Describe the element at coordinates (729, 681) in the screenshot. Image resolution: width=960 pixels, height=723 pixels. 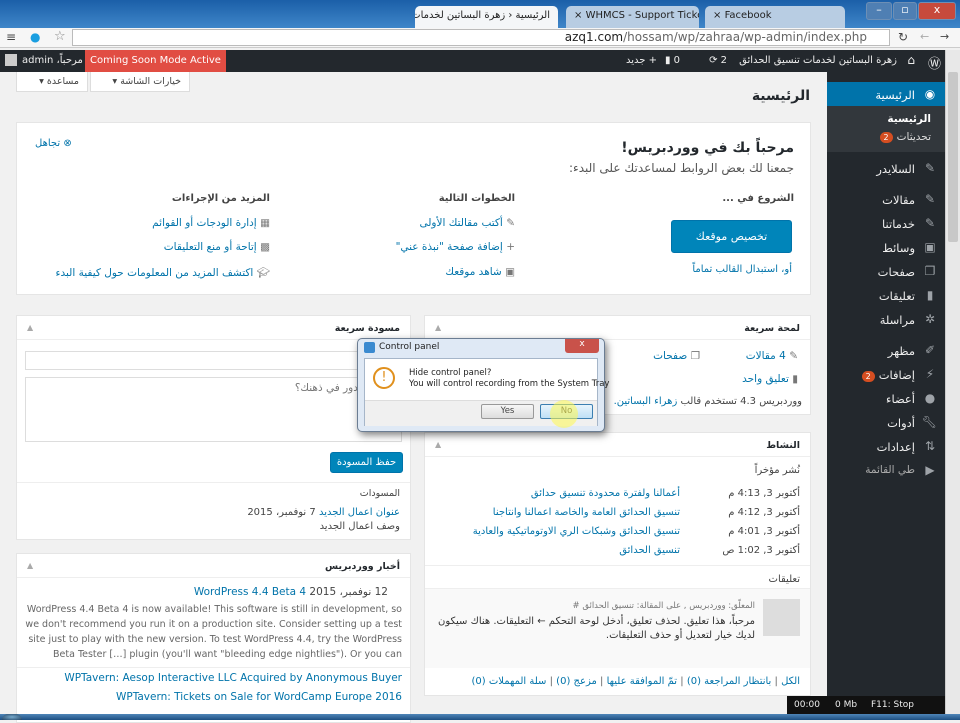
I see `filter-pending: بانتظار المراجعة (0)` at that location.